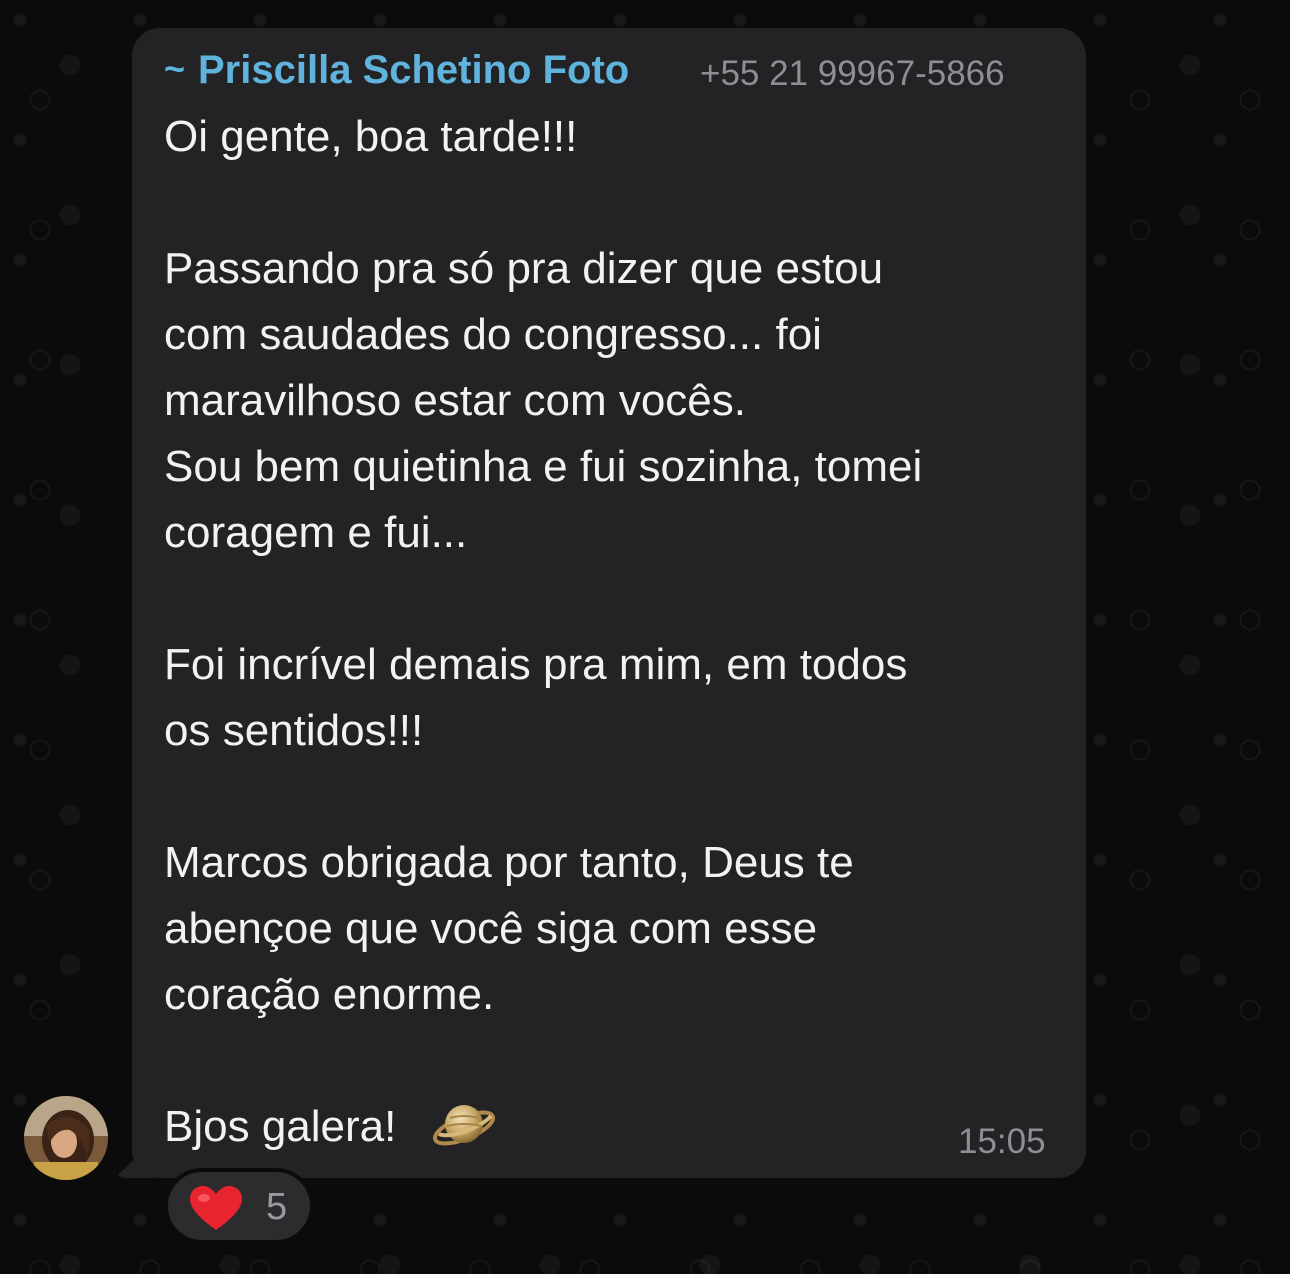  What do you see at coordinates (1002, 1141) in the screenshot?
I see `message-timestamp: 15:05` at bounding box center [1002, 1141].